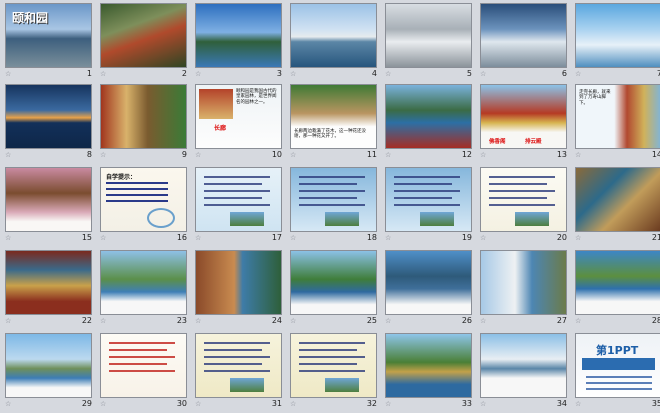 Image resolution: width=660 pixels, height=413 pixels. What do you see at coordinates (617, 116) in the screenshot?
I see `slide-preview: 走完长廊，就来到了万寿山脚下。` at bounding box center [617, 116].